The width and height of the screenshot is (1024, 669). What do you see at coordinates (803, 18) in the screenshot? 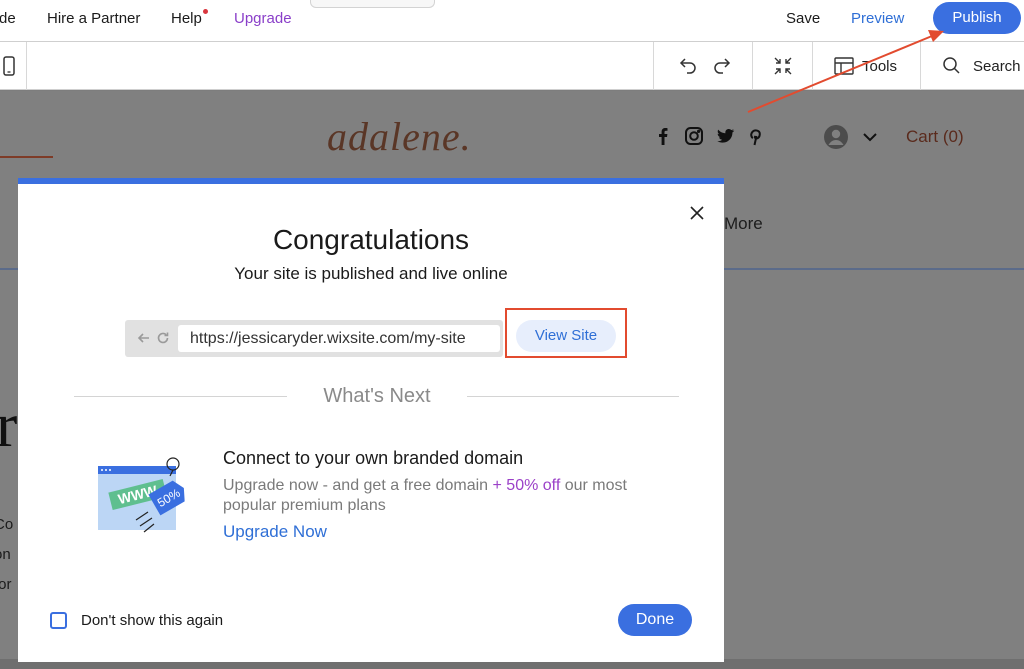
I see `save-button: Save` at bounding box center [803, 18].